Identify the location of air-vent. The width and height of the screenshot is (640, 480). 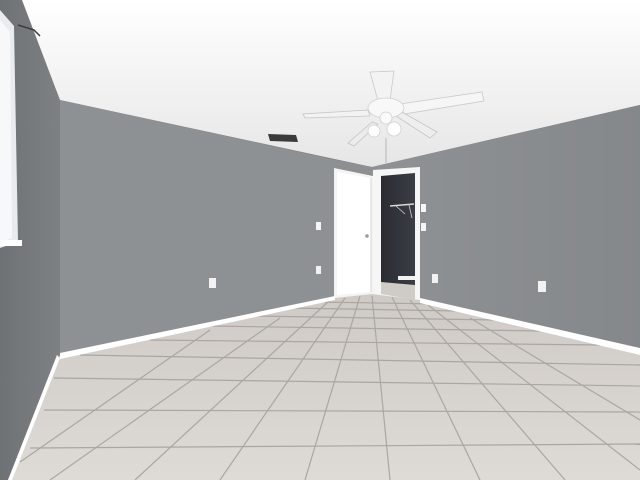
(283, 138).